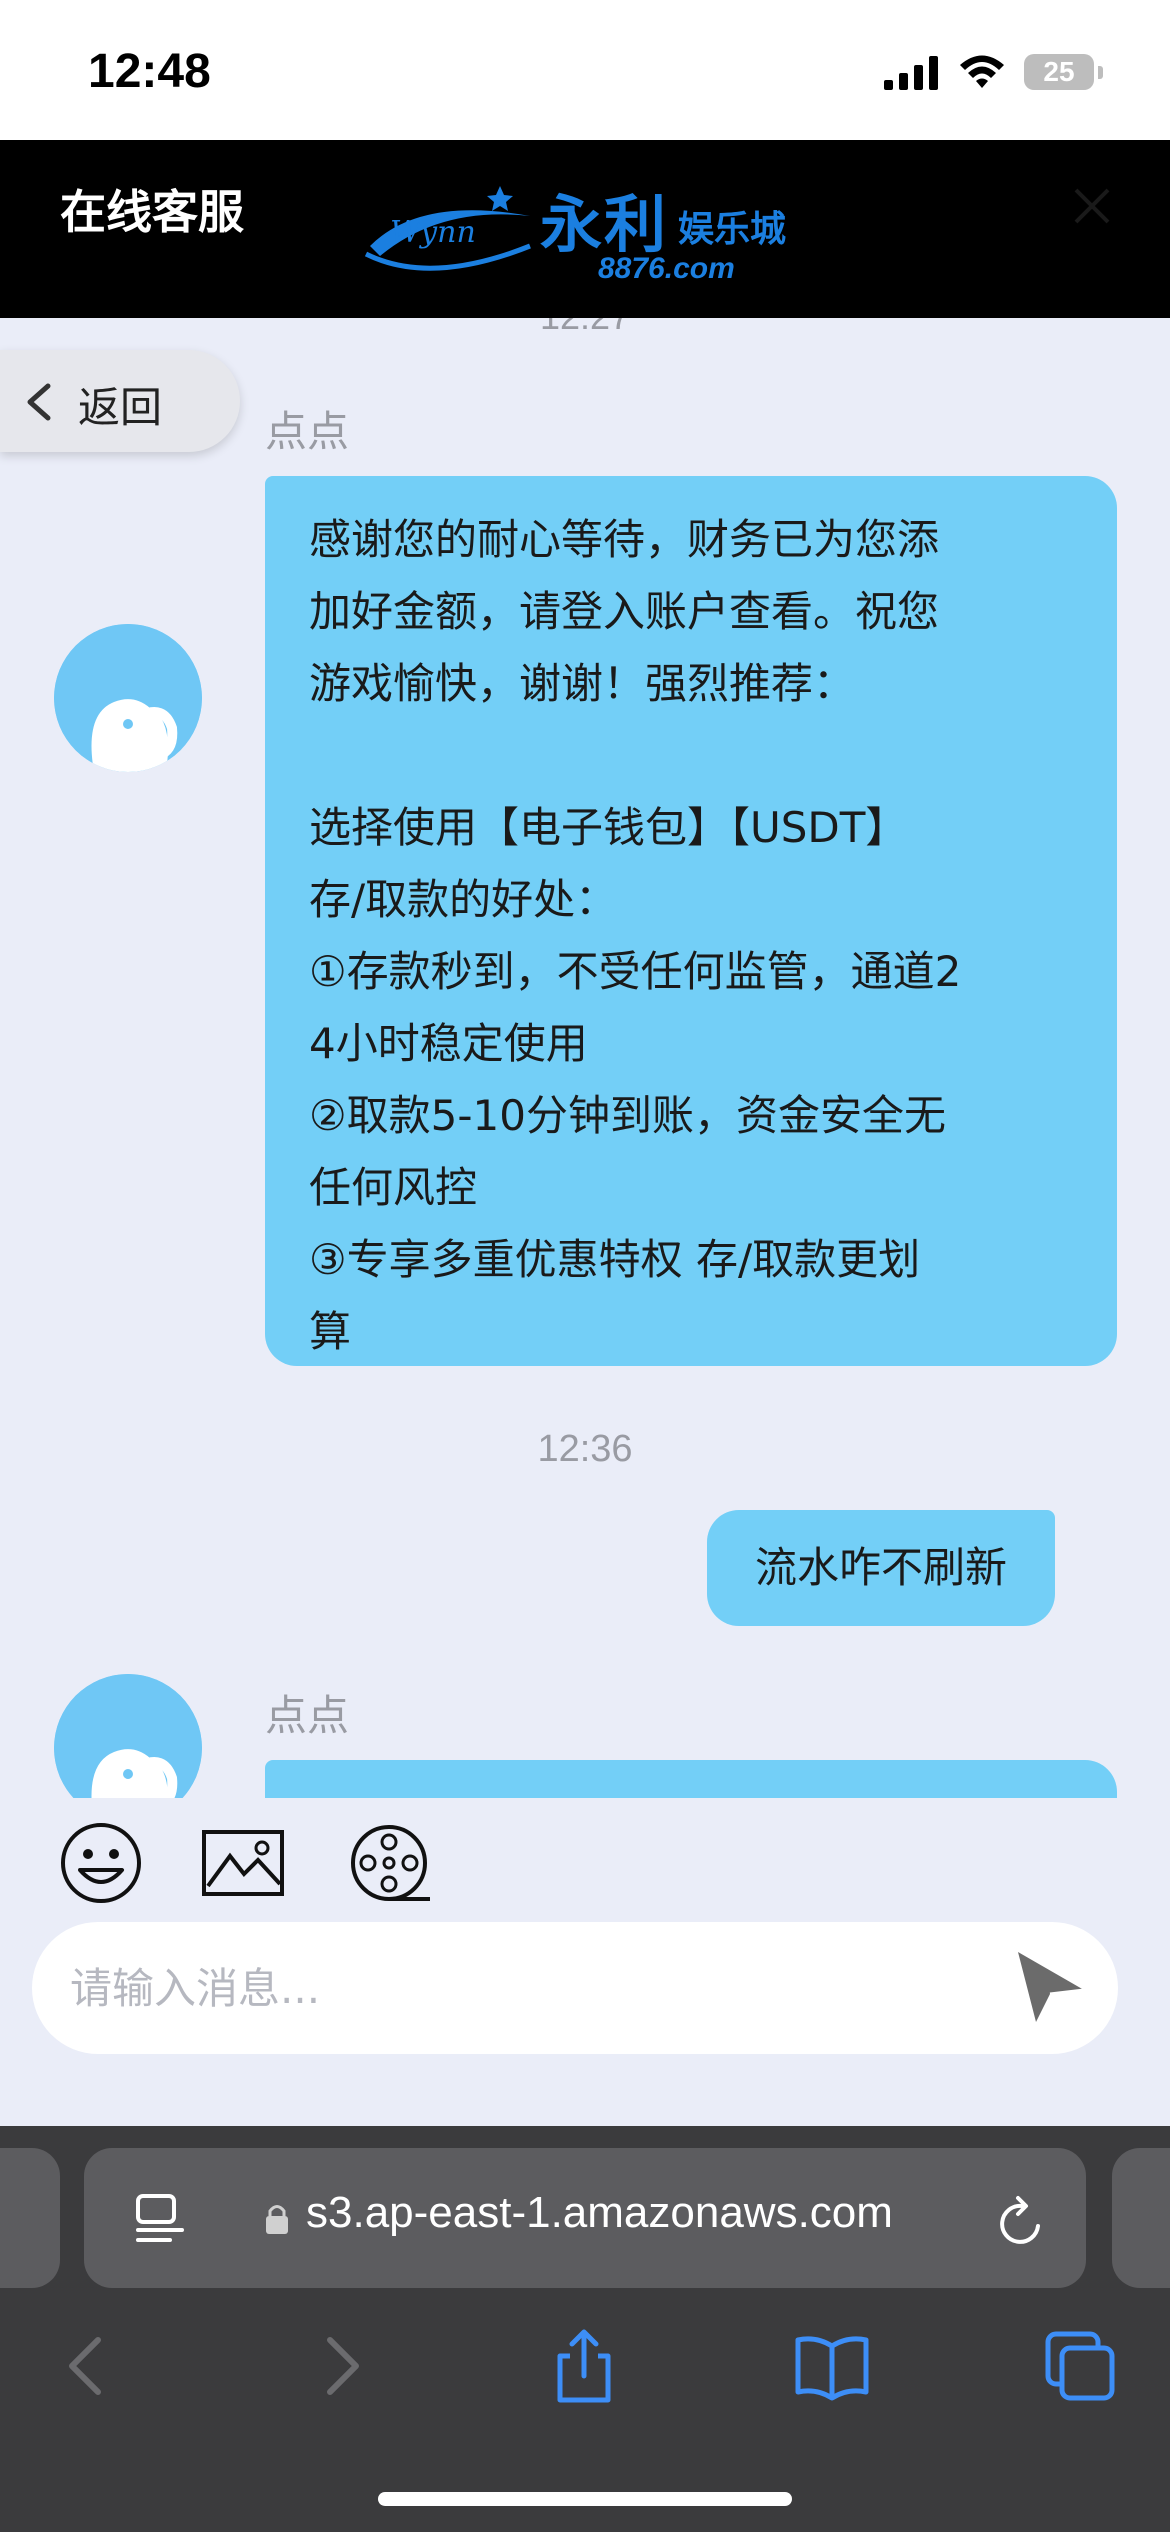 The image size is (1170, 2532). What do you see at coordinates (1141, 2218) in the screenshot?
I see `next-tab-preview` at bounding box center [1141, 2218].